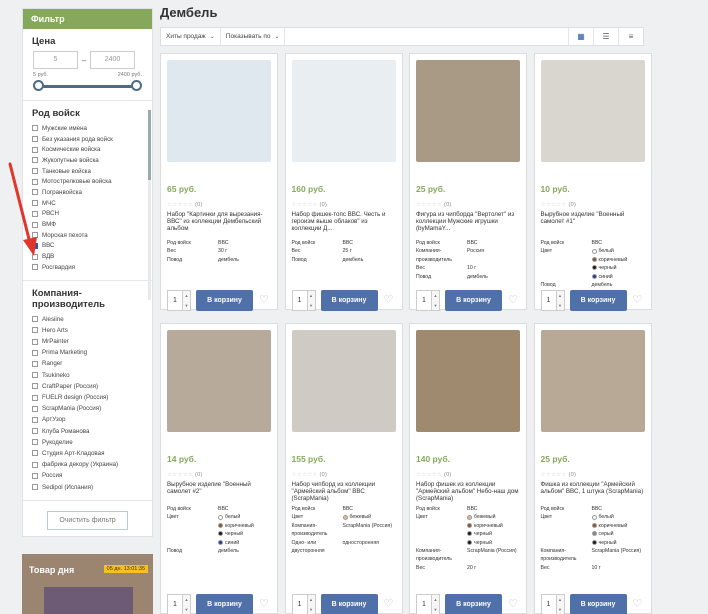 The width and height of the screenshot is (708, 614). What do you see at coordinates (87, 181) in the screenshot?
I see `filter-option: Мотострелковые войска` at bounding box center [87, 181].